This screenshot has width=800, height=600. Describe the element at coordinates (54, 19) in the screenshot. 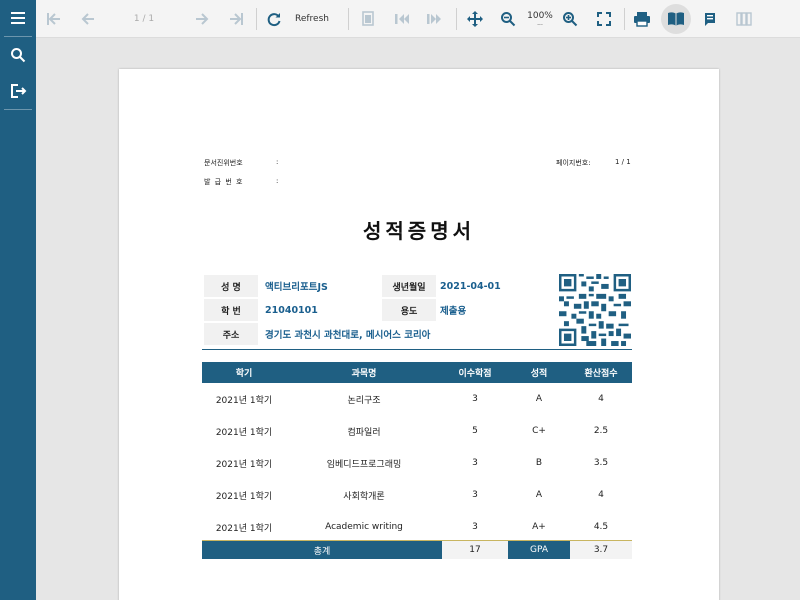

I see `first-page-icon` at that location.